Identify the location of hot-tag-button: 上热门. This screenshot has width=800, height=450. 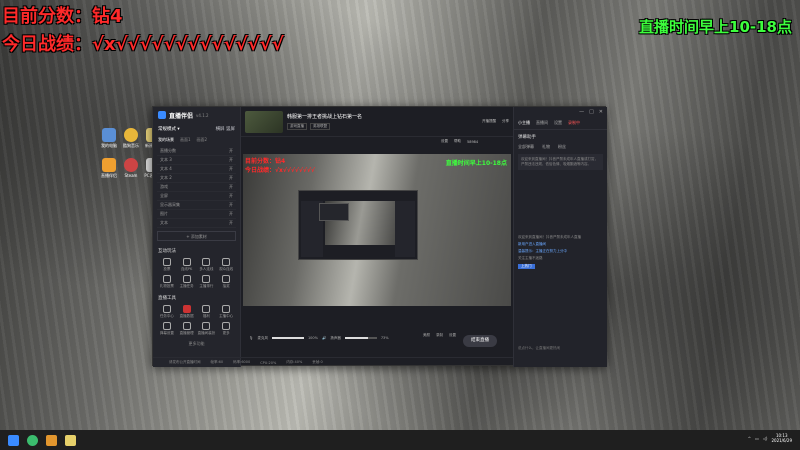
(526, 266).